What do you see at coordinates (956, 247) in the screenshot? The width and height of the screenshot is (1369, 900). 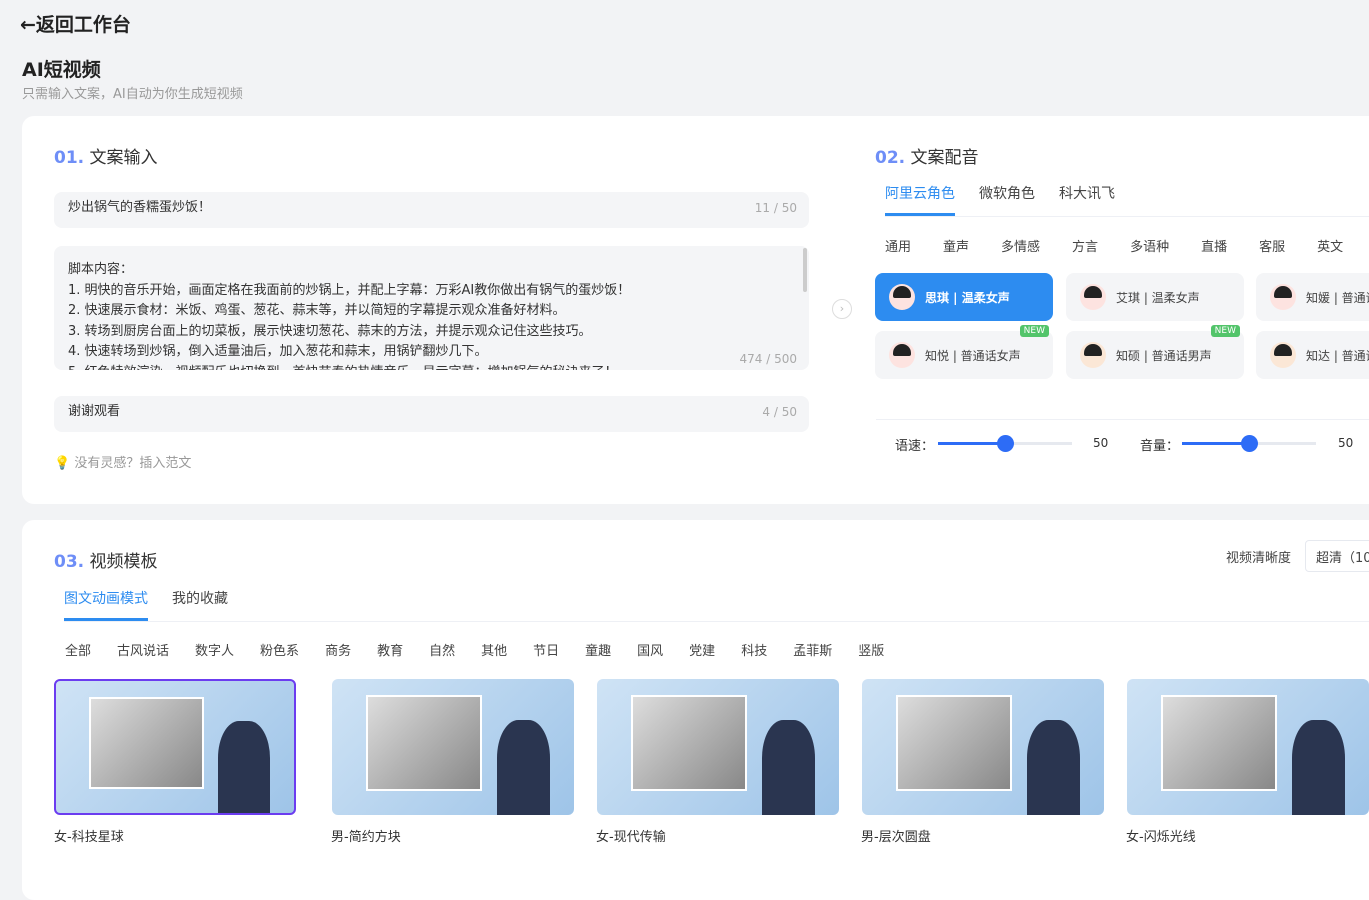 I see `voice-cat: 童声` at bounding box center [956, 247].